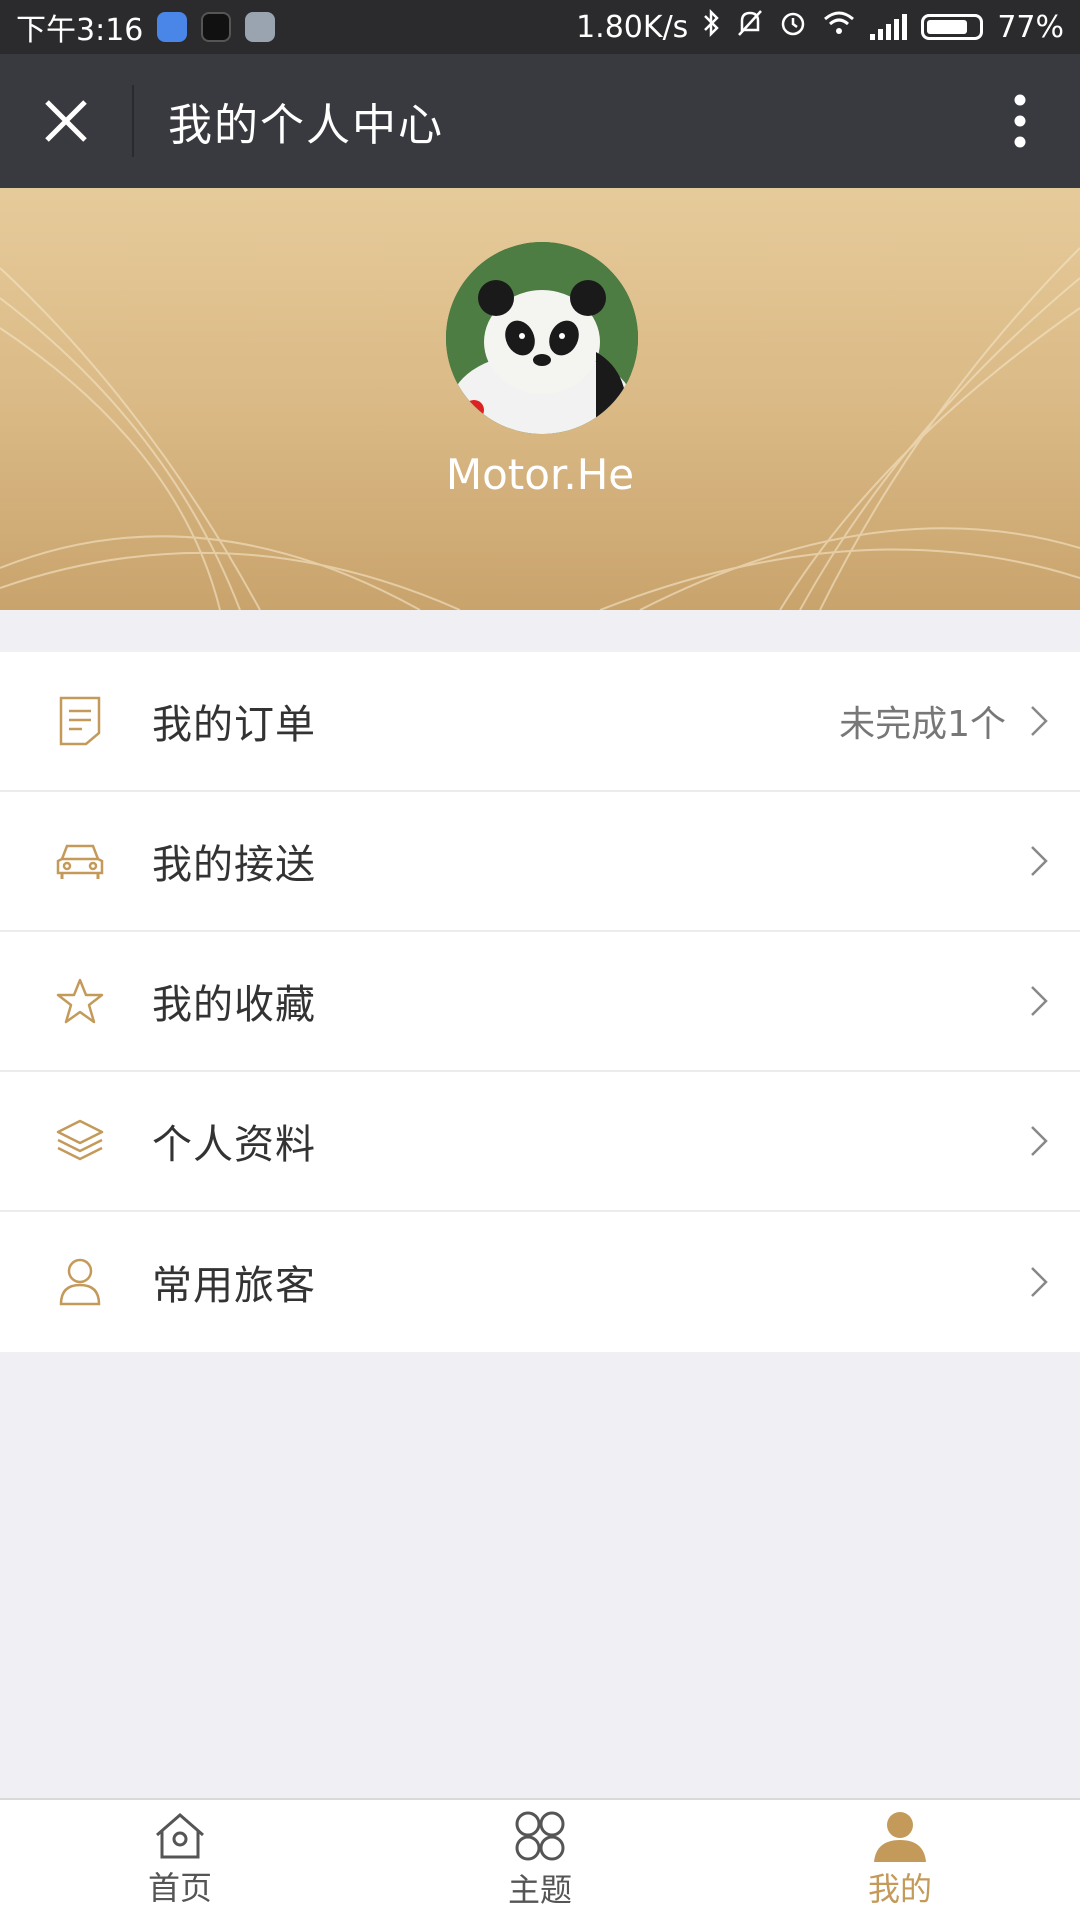 The height and width of the screenshot is (1920, 1080). Describe the element at coordinates (80, 30) in the screenshot. I see `status-time: 下午3:16` at that location.